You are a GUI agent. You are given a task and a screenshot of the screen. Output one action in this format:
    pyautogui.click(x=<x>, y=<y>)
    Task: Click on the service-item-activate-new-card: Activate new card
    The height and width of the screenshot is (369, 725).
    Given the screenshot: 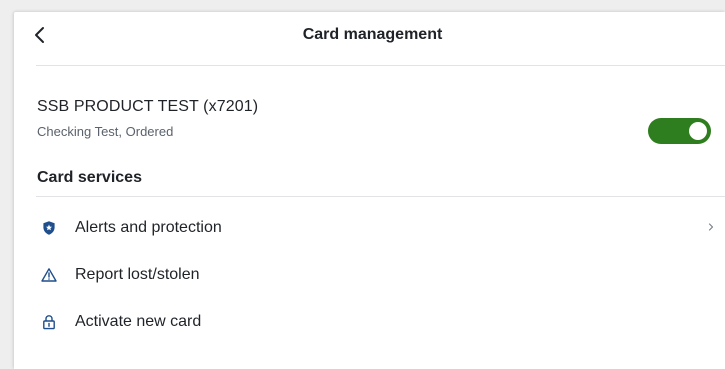 What is the action you would take?
    pyautogui.click(x=376, y=322)
    